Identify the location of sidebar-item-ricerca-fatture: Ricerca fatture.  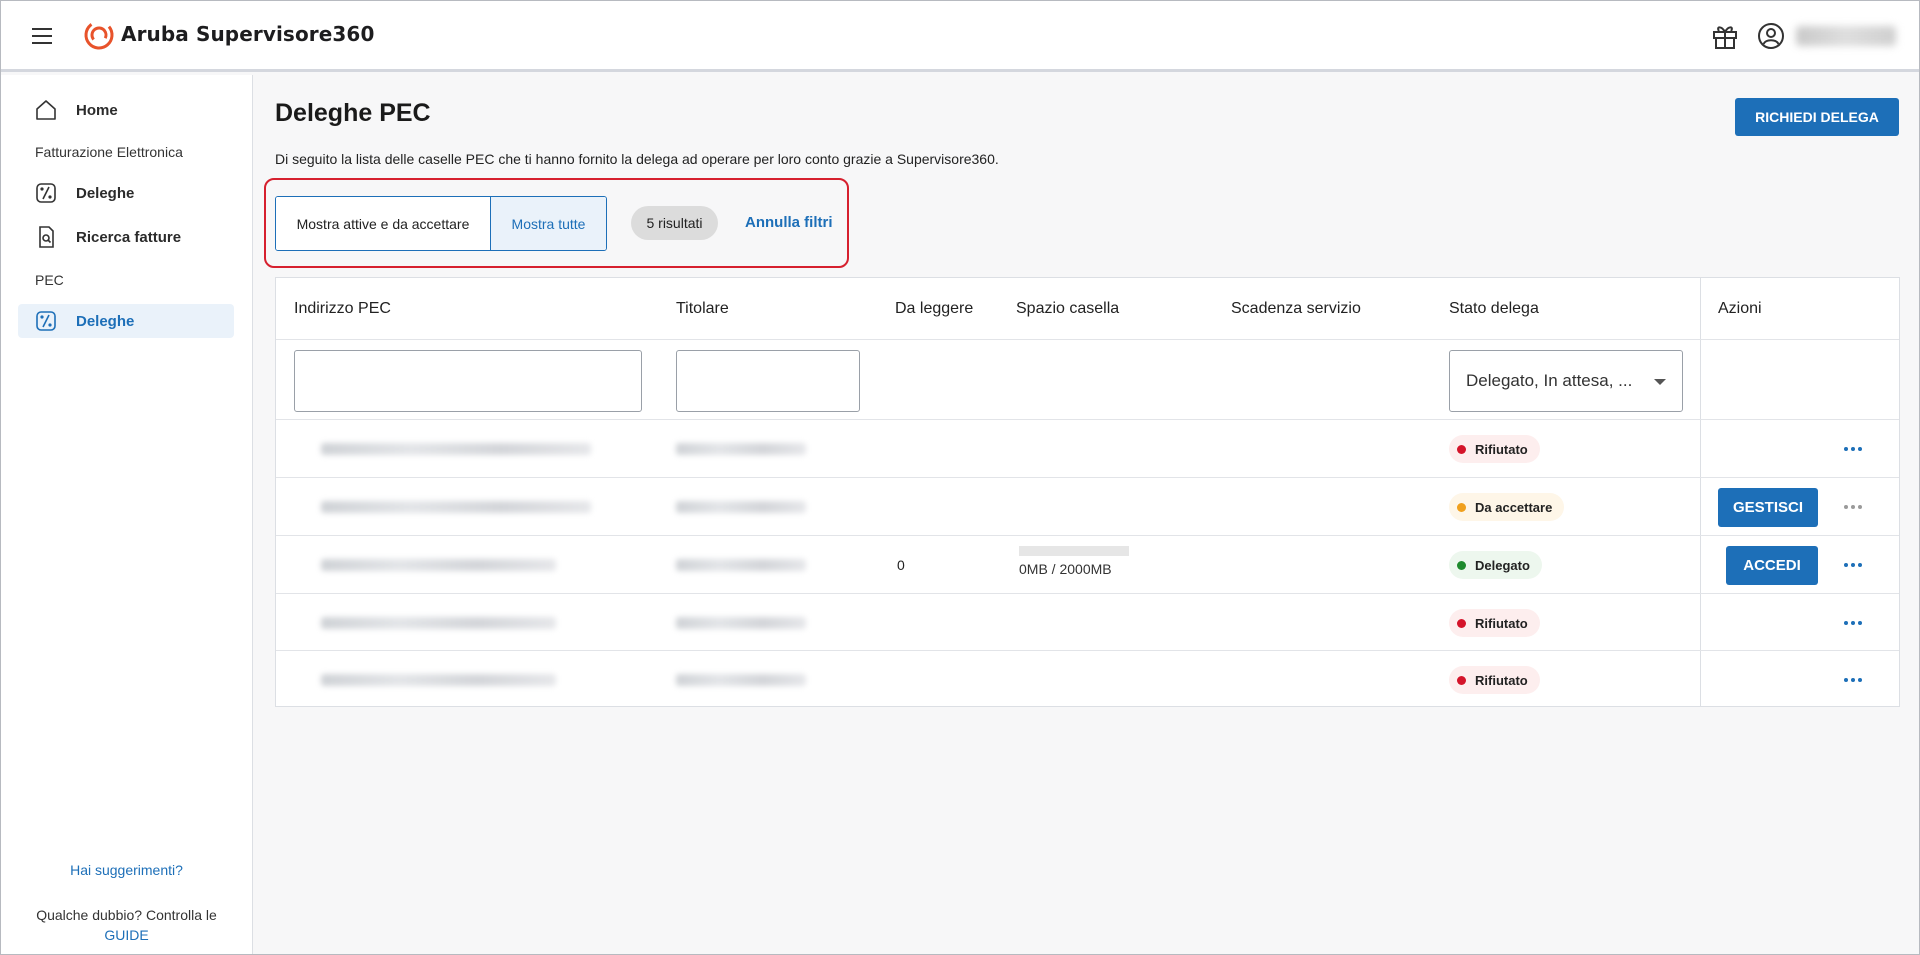
(126, 237).